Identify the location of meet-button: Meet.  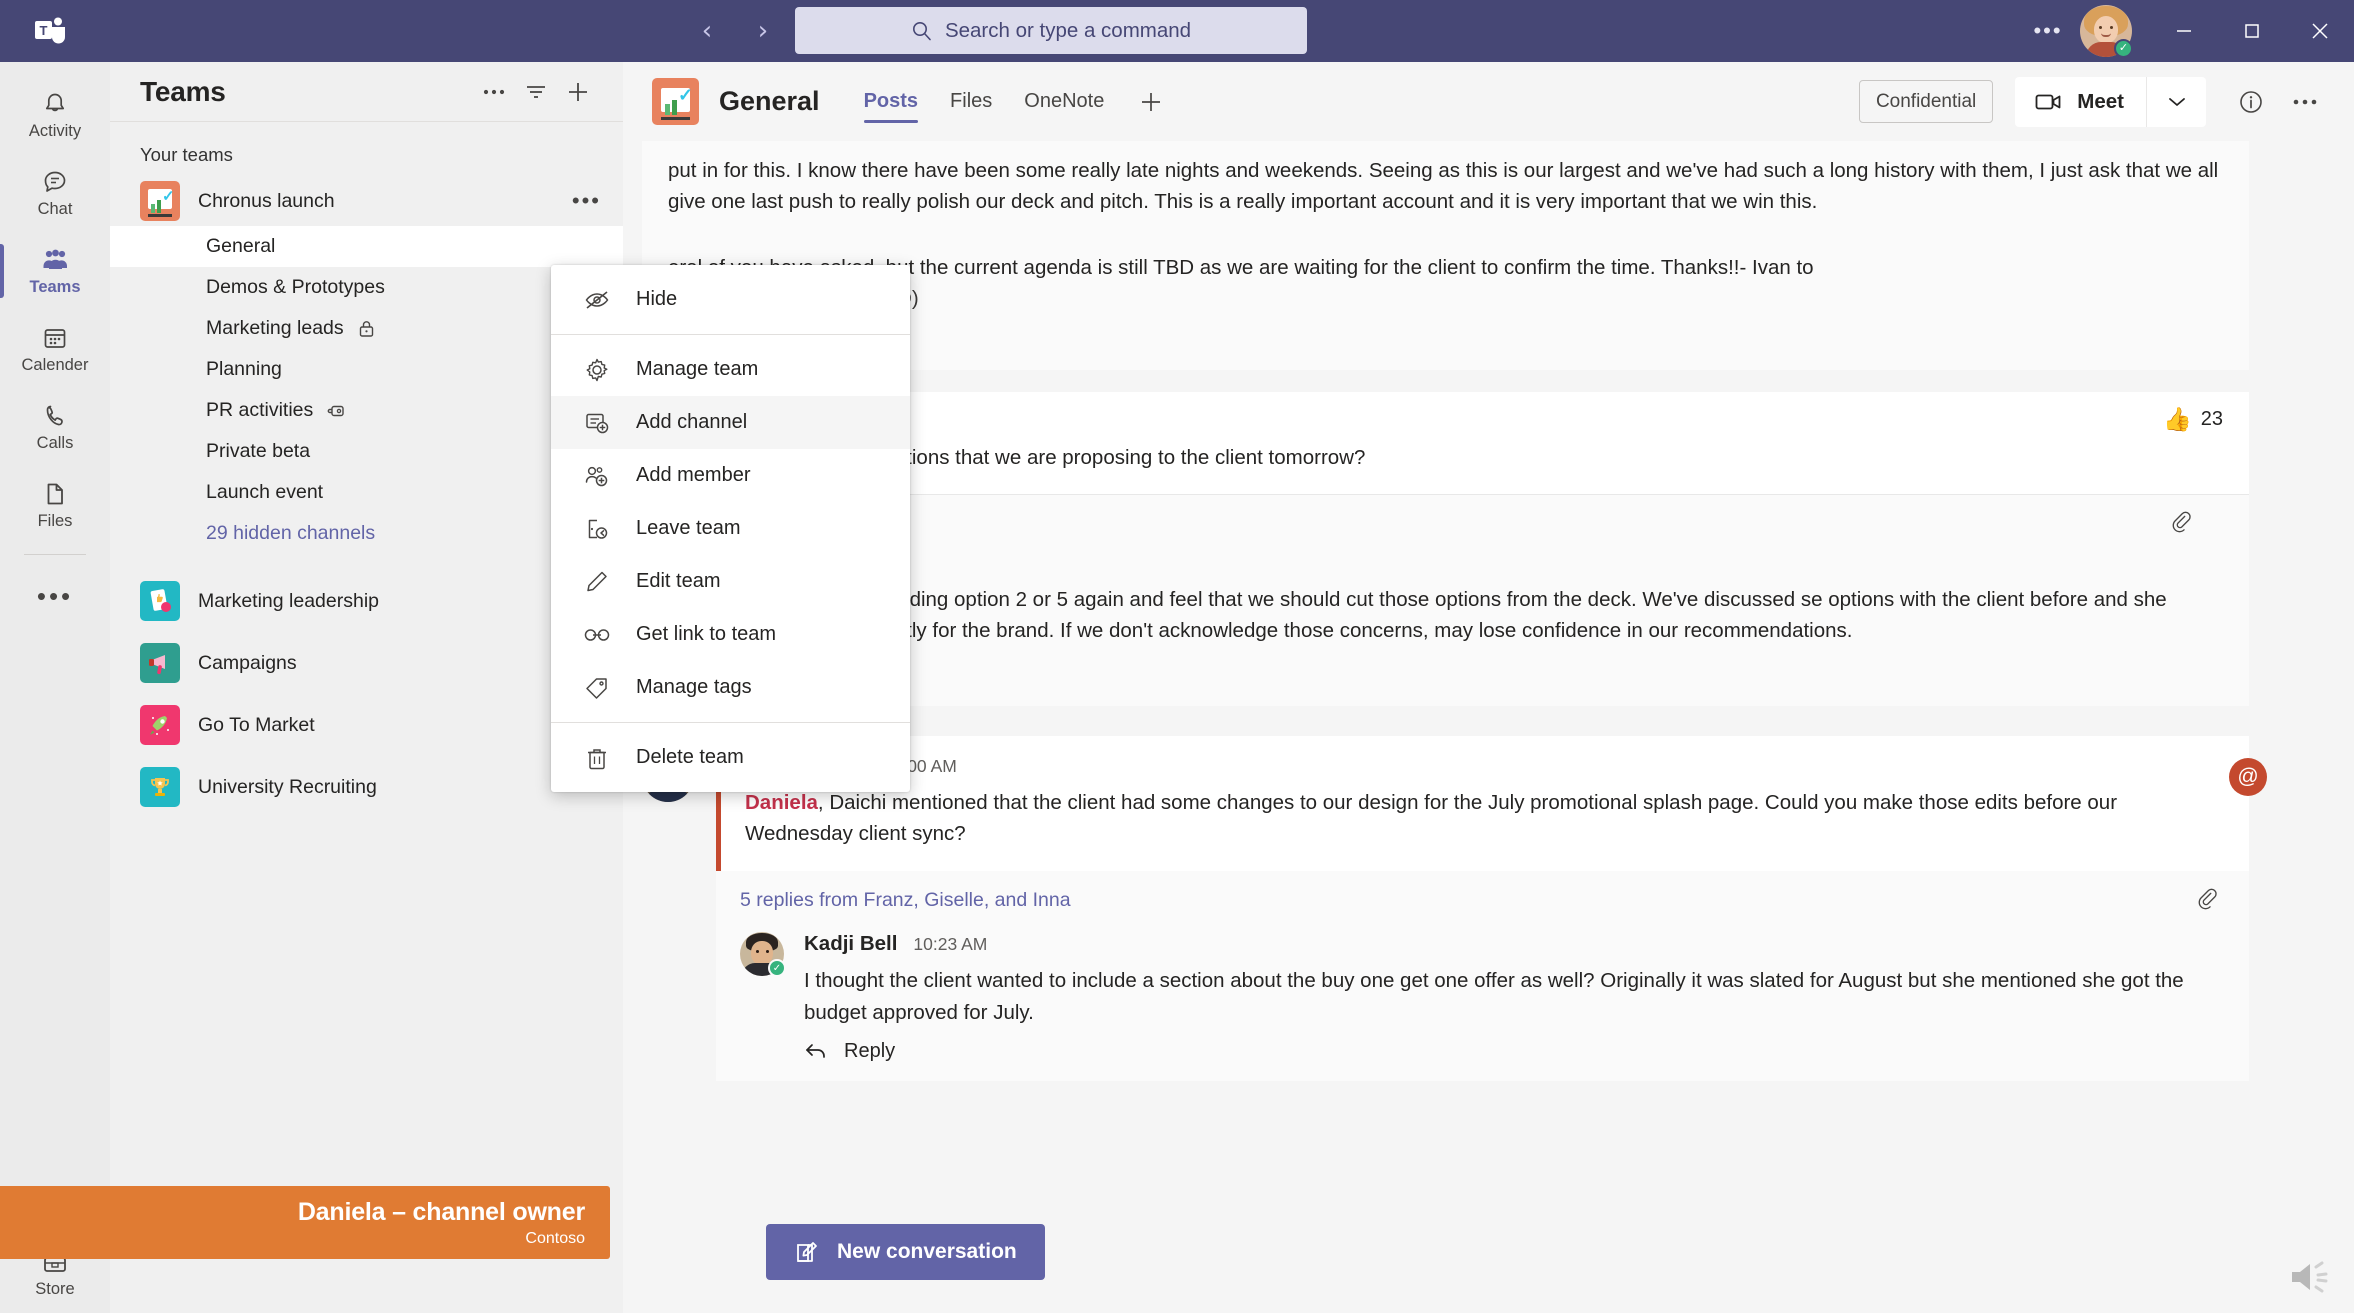
(2080, 101).